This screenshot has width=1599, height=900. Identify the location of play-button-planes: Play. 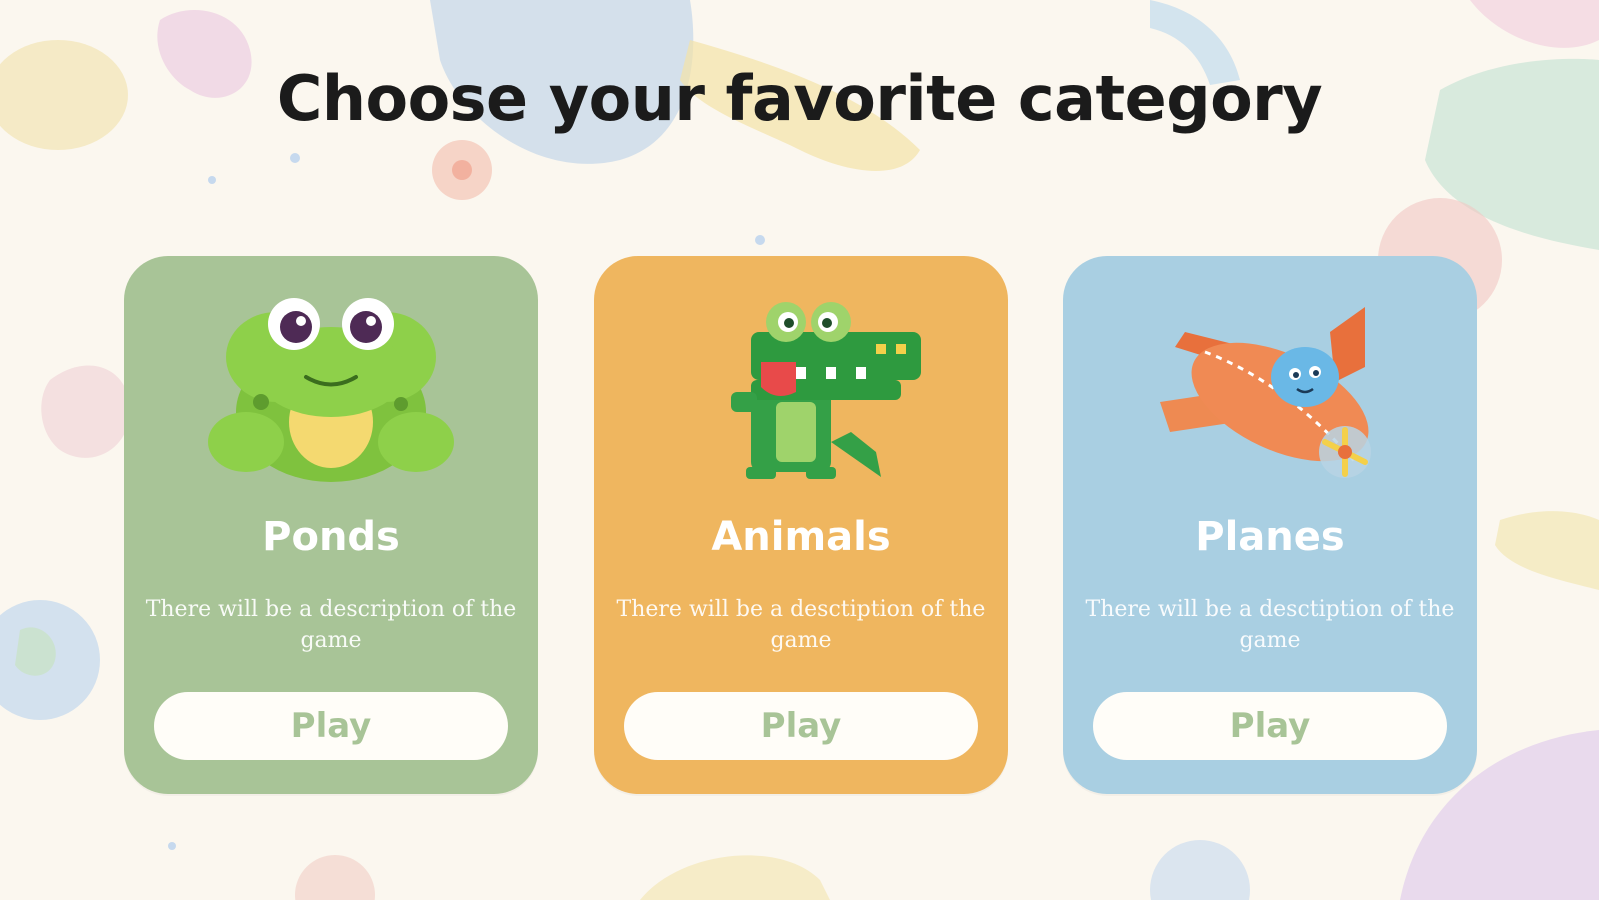
(1270, 726).